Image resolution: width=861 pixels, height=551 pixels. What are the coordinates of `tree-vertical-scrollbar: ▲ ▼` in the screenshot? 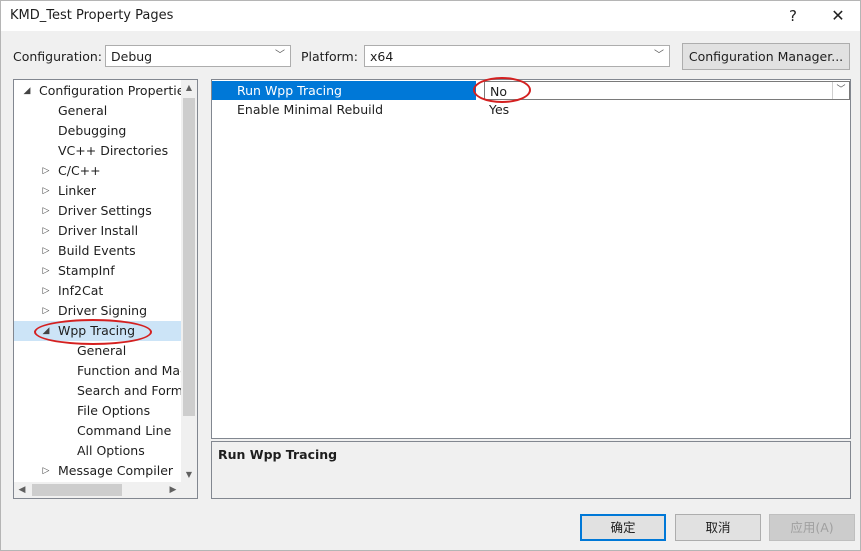 It's located at (189, 281).